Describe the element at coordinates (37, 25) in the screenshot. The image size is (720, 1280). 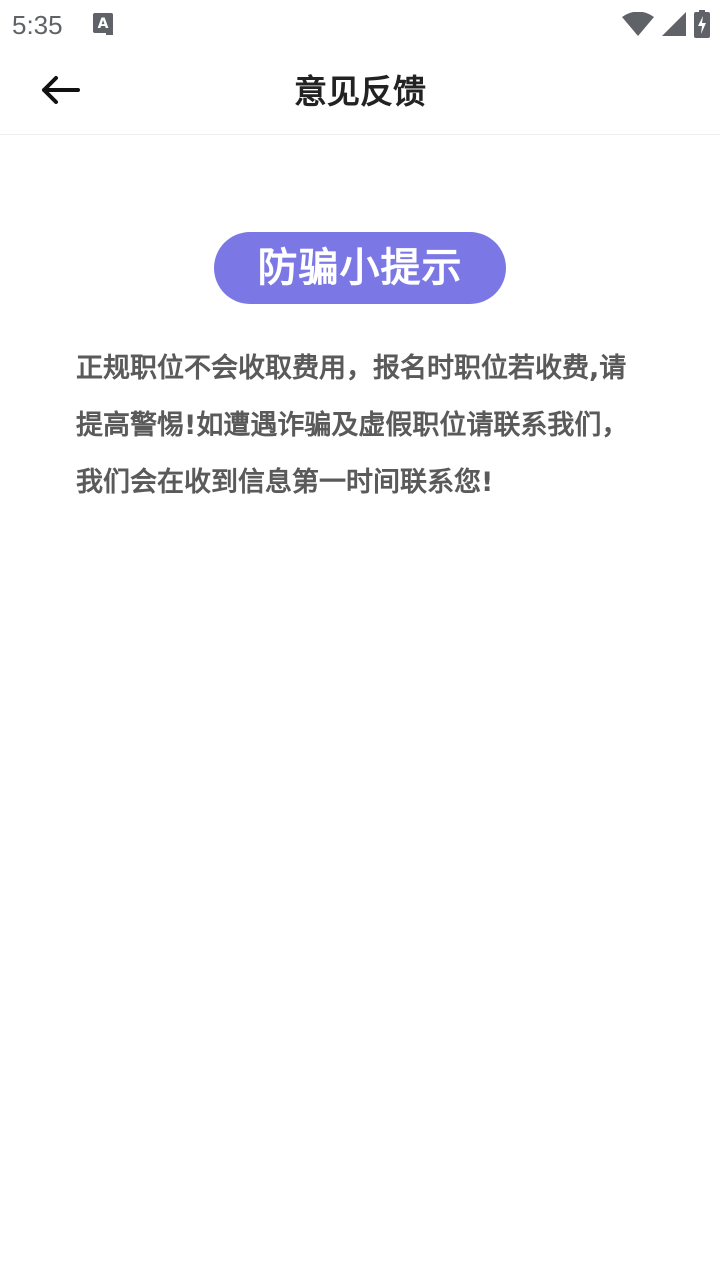
I see `status-time: 5:35` at that location.